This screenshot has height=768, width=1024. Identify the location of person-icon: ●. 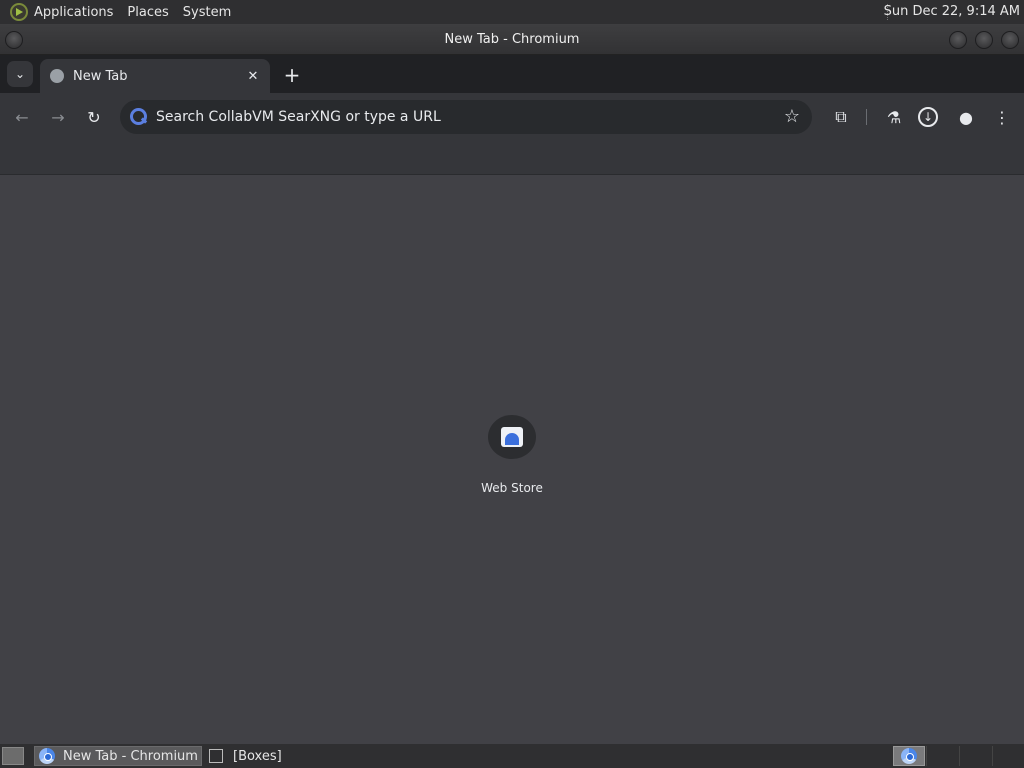
(966, 117).